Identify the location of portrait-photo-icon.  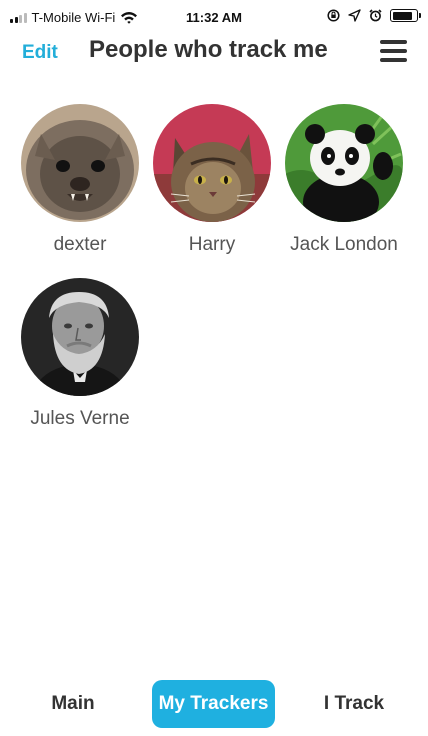
(80, 337).